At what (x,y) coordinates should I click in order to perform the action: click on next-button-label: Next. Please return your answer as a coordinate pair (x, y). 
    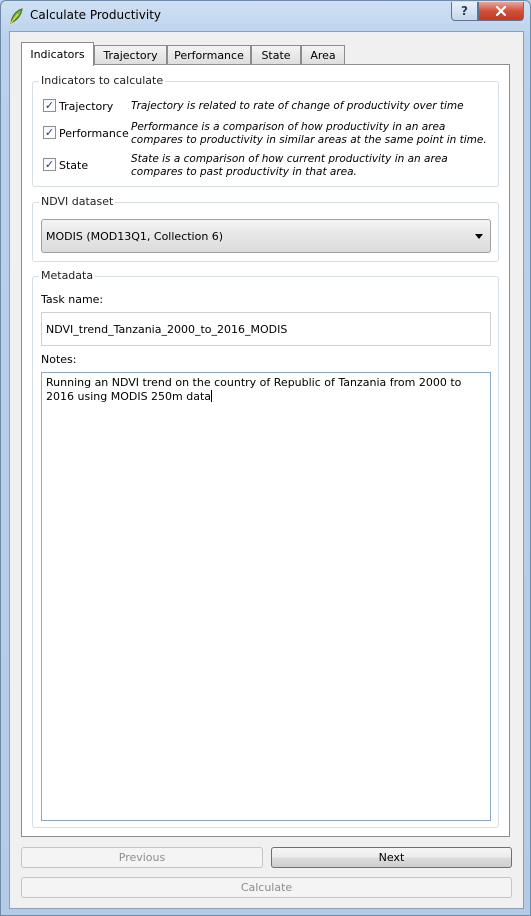
    Looking at the image, I should click on (391, 857).